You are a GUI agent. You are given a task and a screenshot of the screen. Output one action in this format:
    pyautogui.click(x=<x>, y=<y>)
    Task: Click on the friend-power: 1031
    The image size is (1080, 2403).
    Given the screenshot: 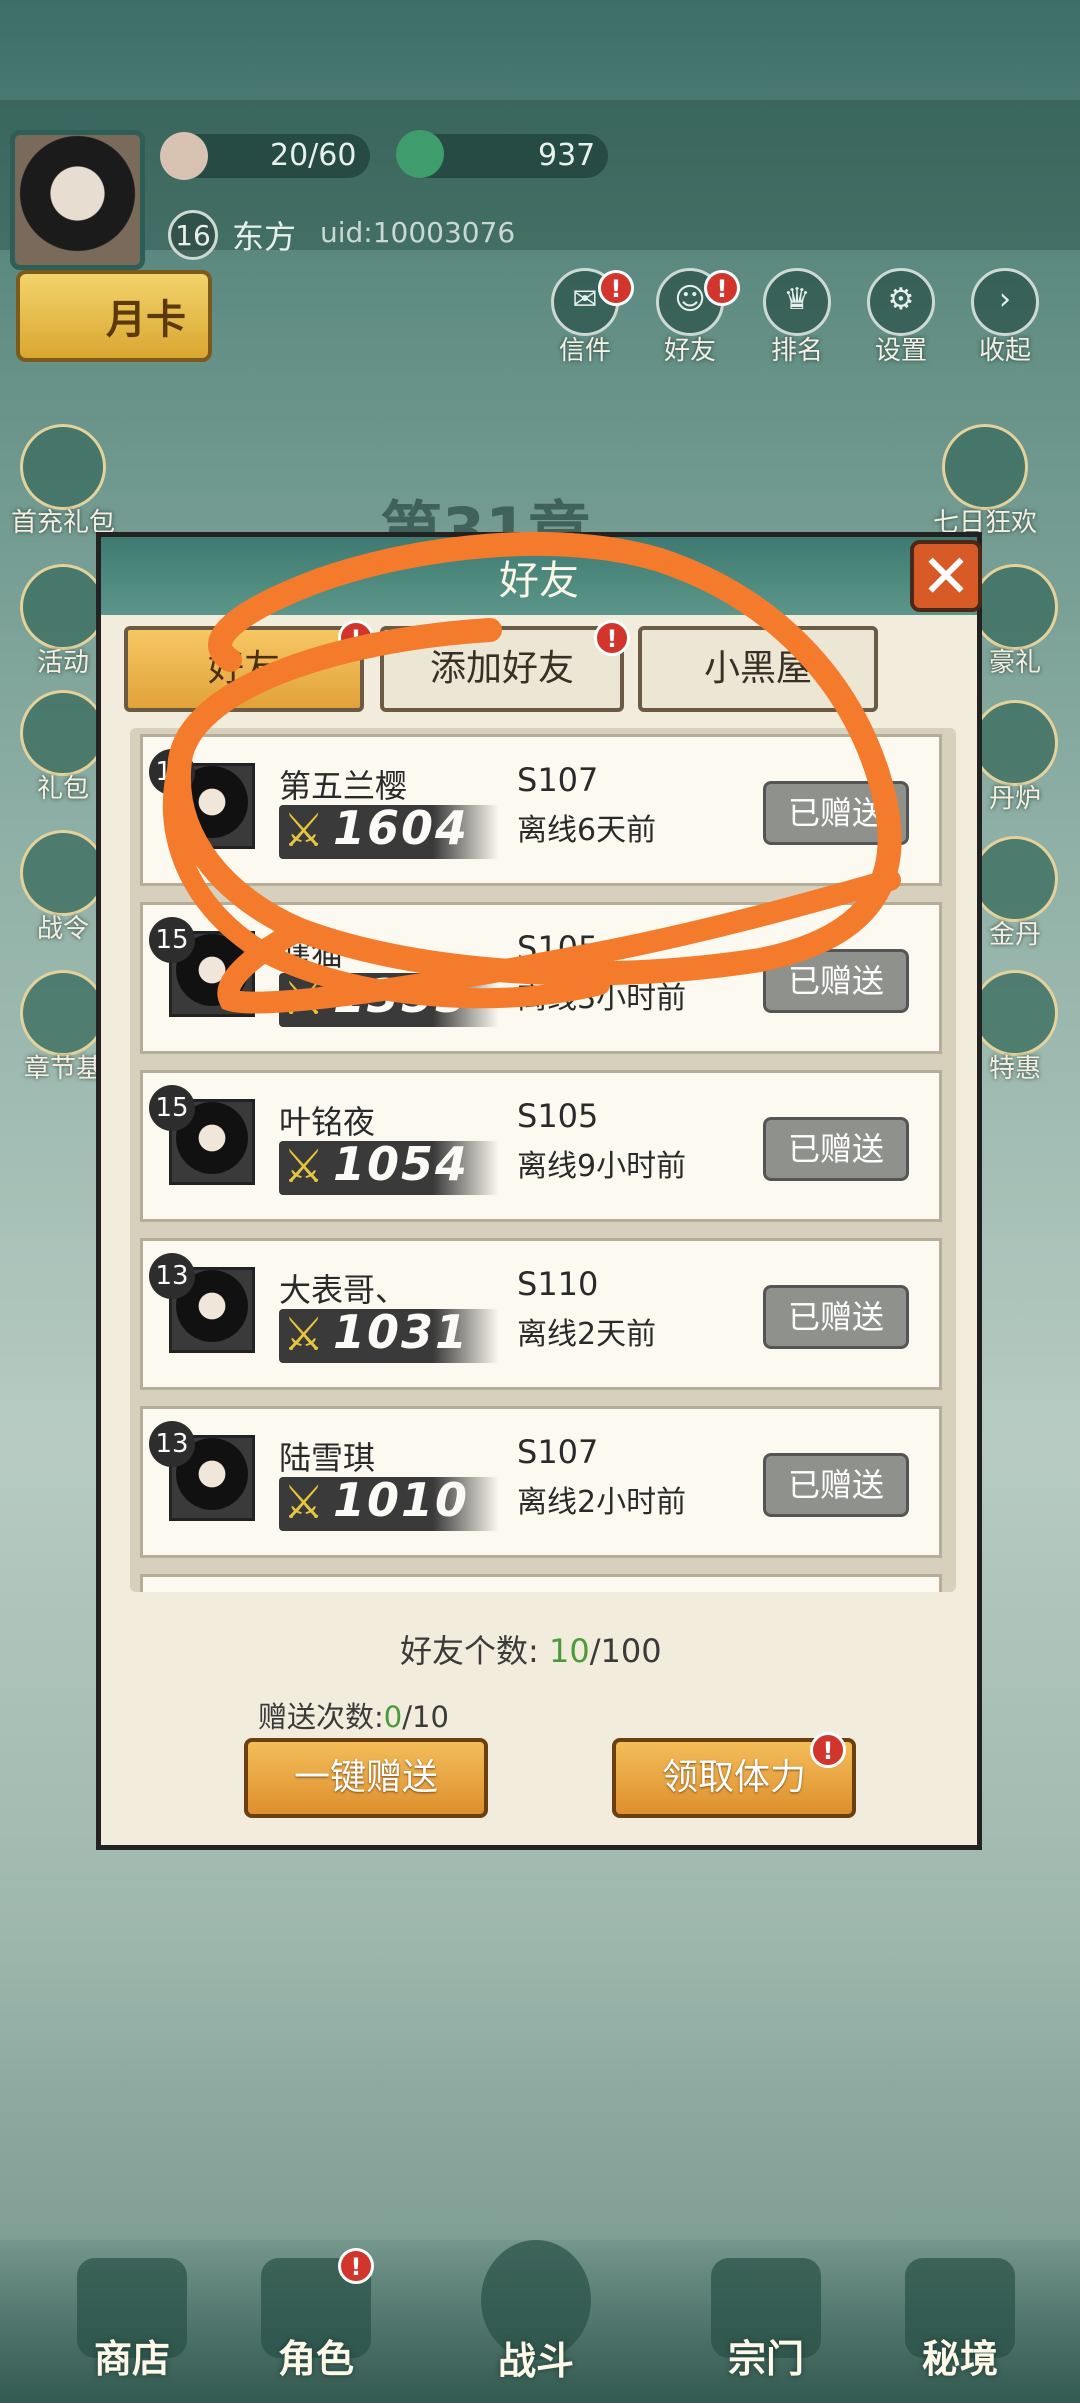 What is the action you would take?
    pyautogui.click(x=401, y=1332)
    